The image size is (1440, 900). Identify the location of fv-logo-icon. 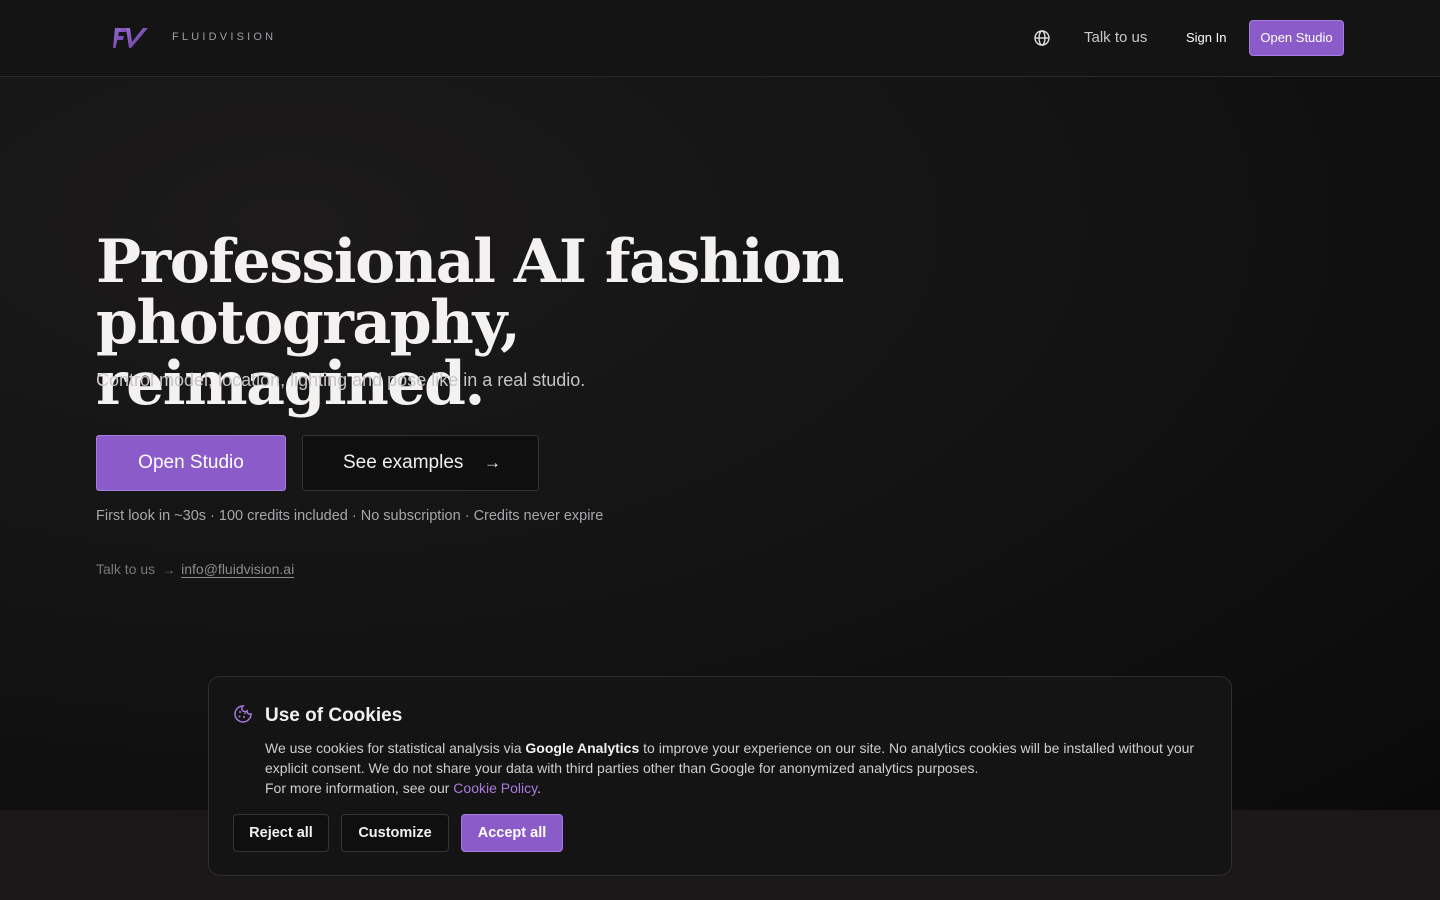
(131, 38).